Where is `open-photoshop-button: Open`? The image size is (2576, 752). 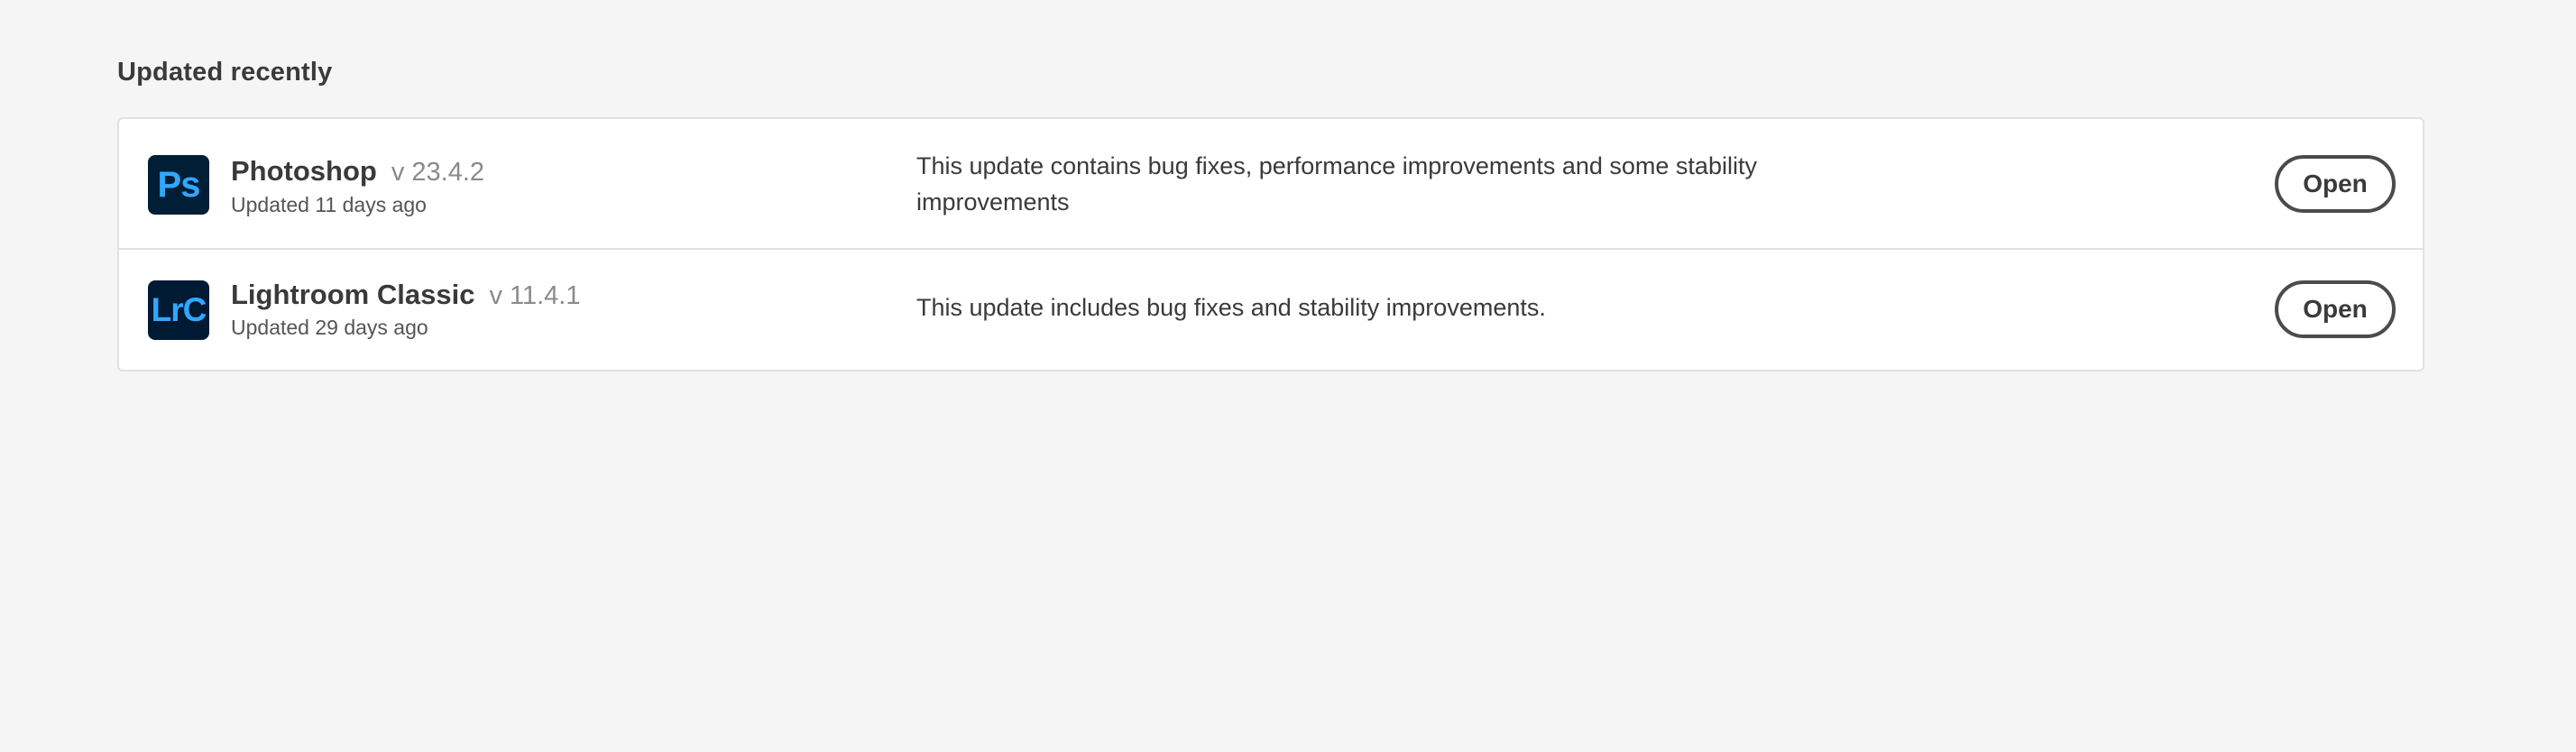 open-photoshop-button: Open is located at coordinates (2335, 184).